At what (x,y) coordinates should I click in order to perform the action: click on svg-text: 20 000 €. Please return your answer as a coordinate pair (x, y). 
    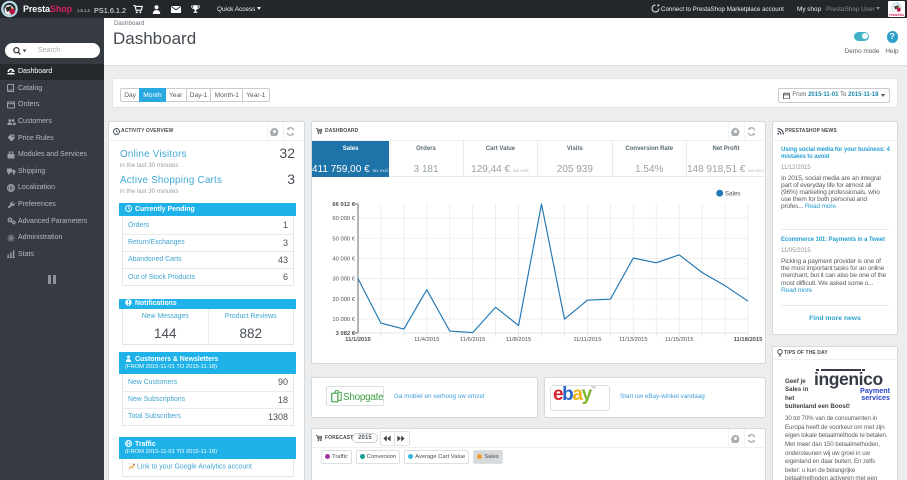
    Looking at the image, I should click on (343, 300).